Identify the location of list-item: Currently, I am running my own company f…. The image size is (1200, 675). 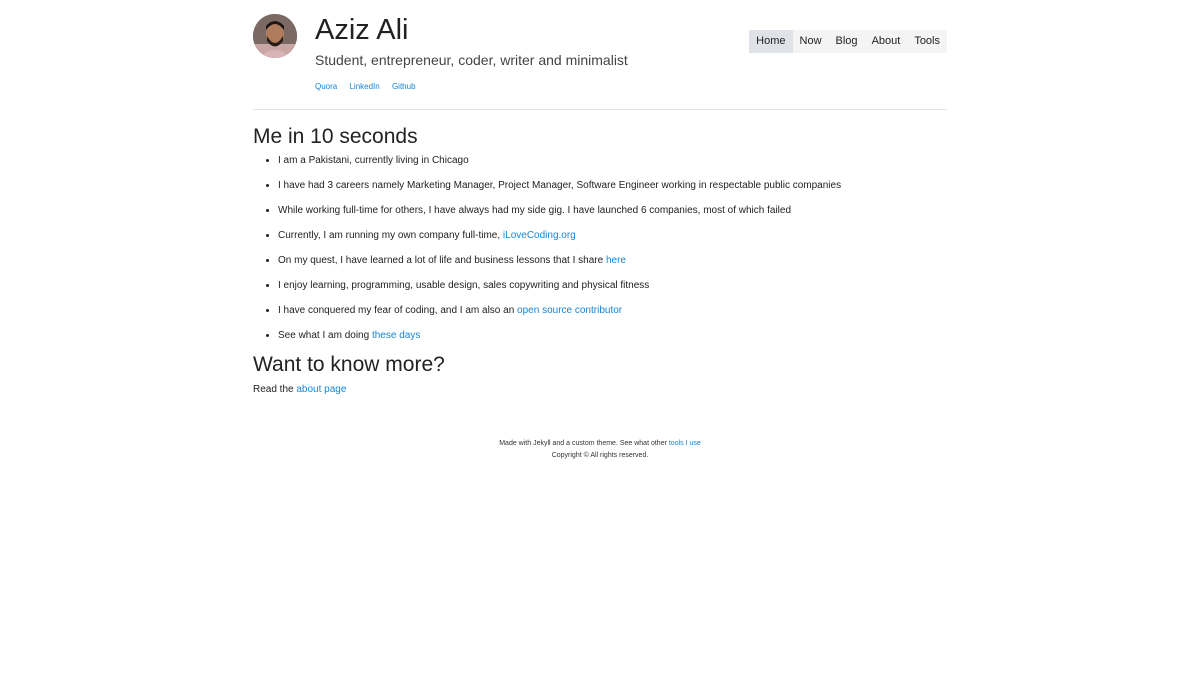
(612, 235).